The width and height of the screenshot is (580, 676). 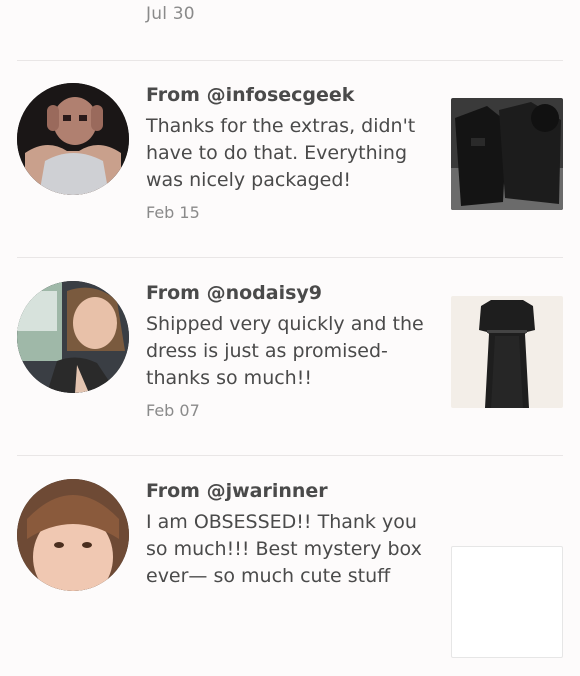 What do you see at coordinates (234, 293) in the screenshot?
I see `review-author: From @nodaisy9` at bounding box center [234, 293].